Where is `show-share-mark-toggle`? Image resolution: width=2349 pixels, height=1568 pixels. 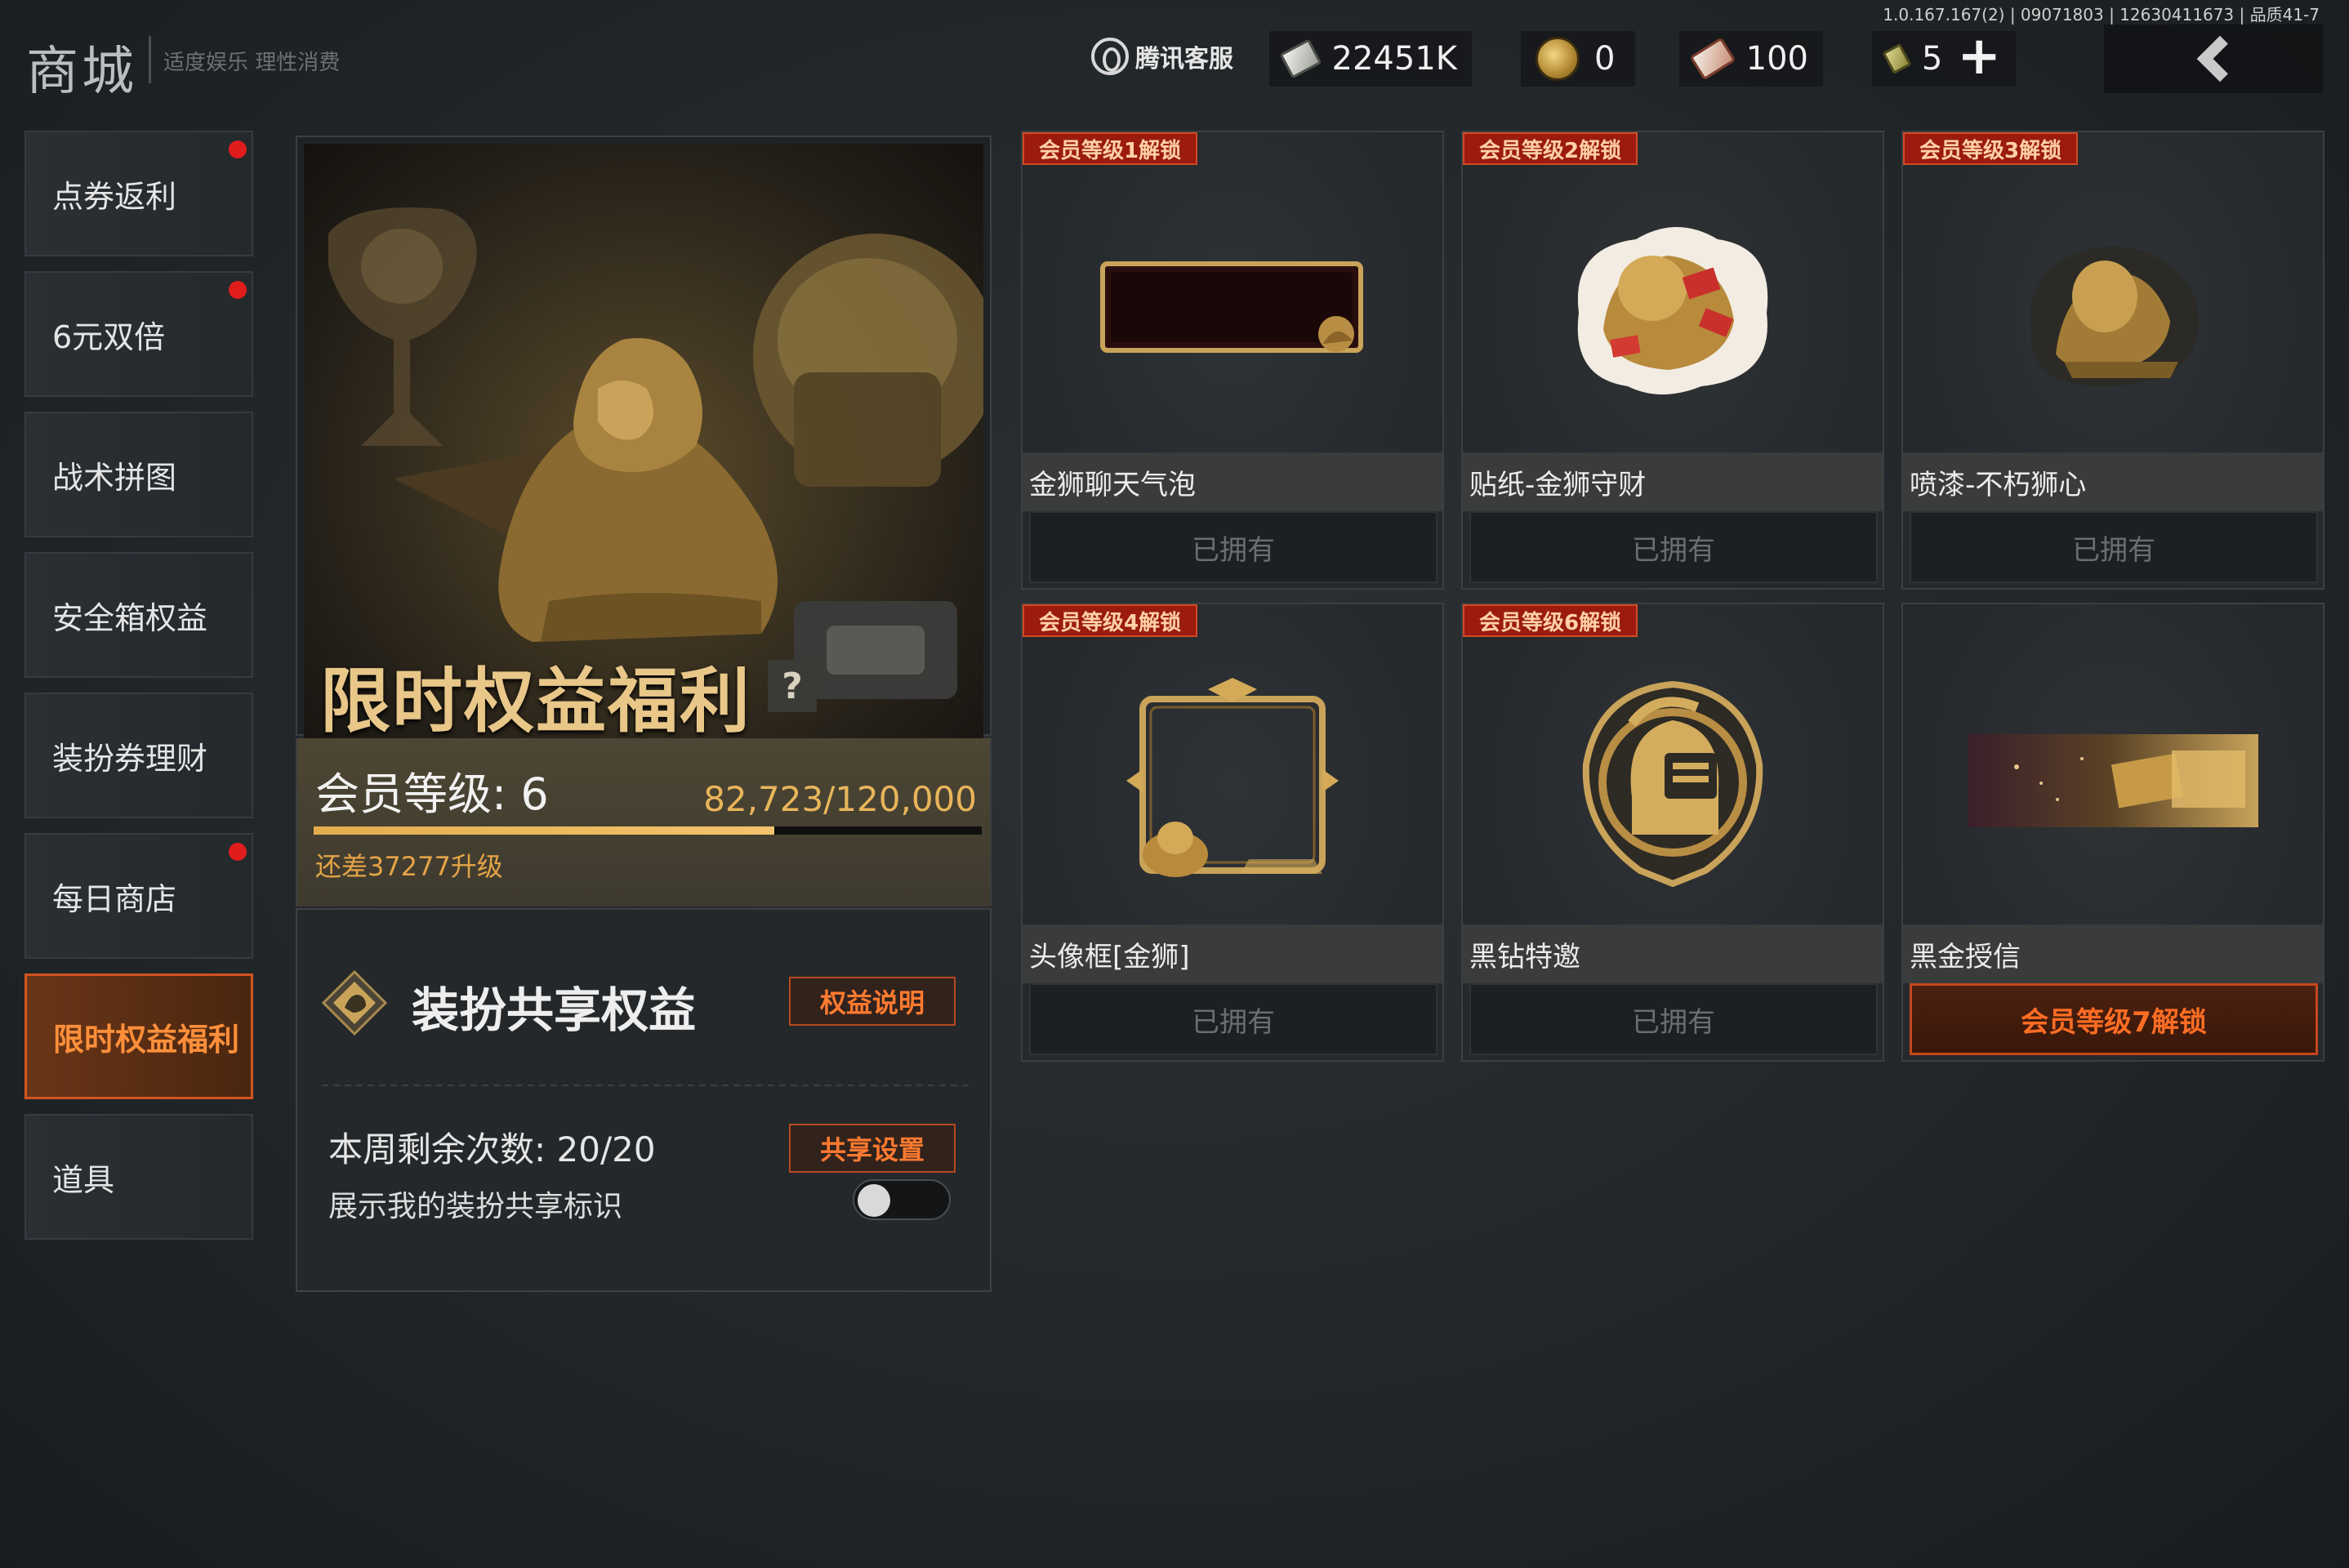 show-share-mark-toggle is located at coordinates (902, 1199).